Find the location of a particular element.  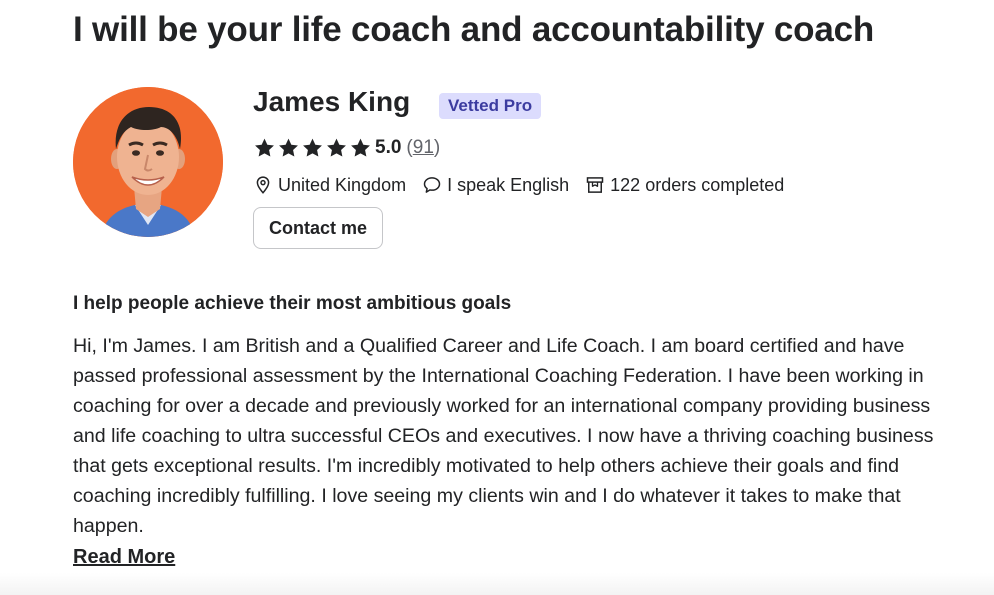

rating-row: 5.0 (91) is located at coordinates (346, 148).